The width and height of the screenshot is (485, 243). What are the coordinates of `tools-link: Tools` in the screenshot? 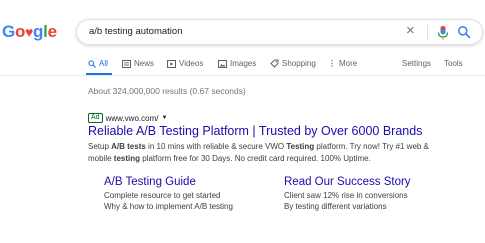 It's located at (453, 63).